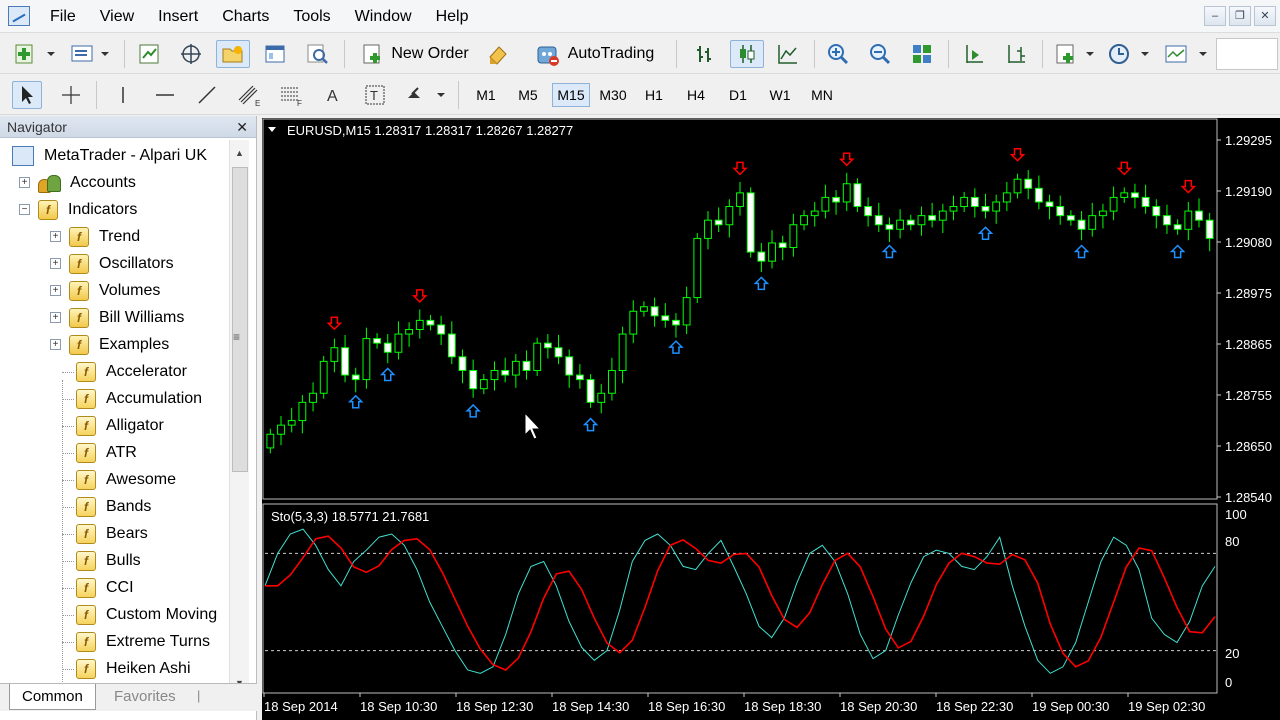 The image size is (1280, 720). I want to click on crosshair-tool-button, so click(71, 95).